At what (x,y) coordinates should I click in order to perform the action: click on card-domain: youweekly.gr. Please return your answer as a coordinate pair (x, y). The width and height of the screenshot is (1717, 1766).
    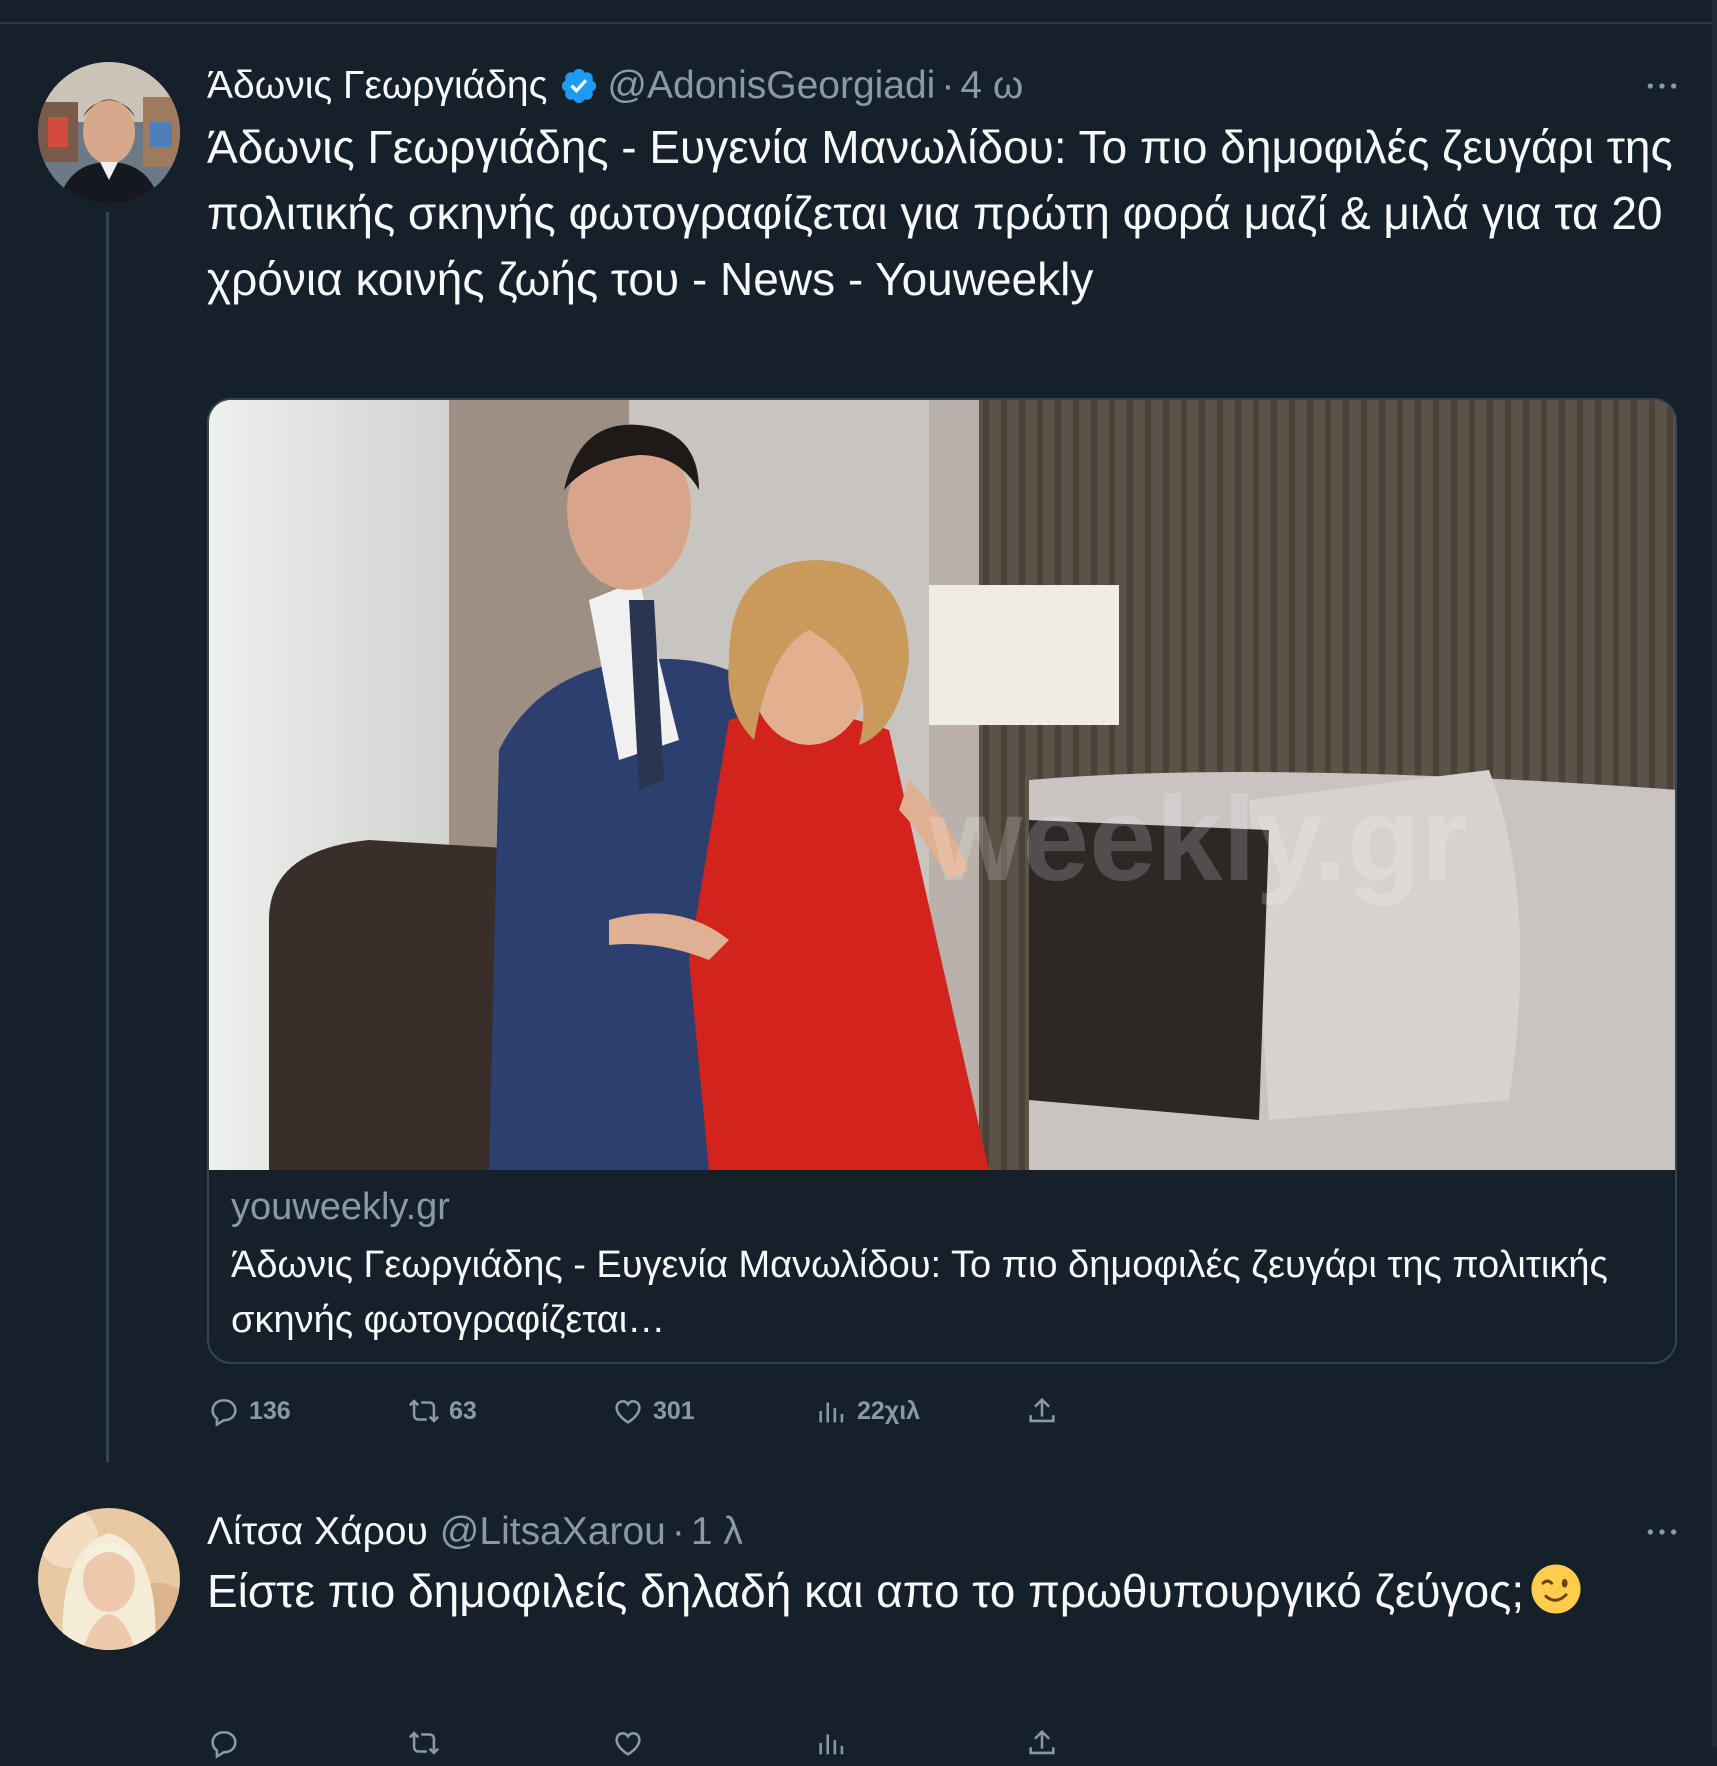
    Looking at the image, I should click on (340, 1207).